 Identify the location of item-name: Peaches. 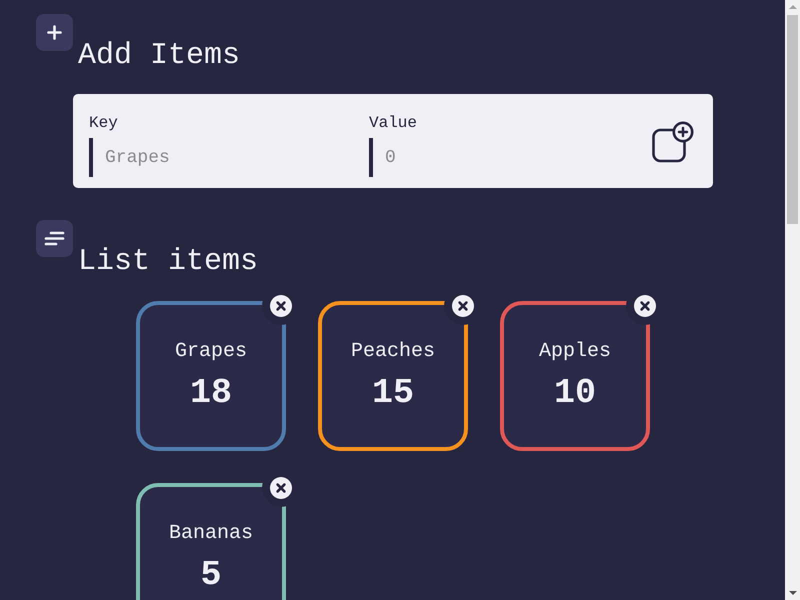
(392, 352).